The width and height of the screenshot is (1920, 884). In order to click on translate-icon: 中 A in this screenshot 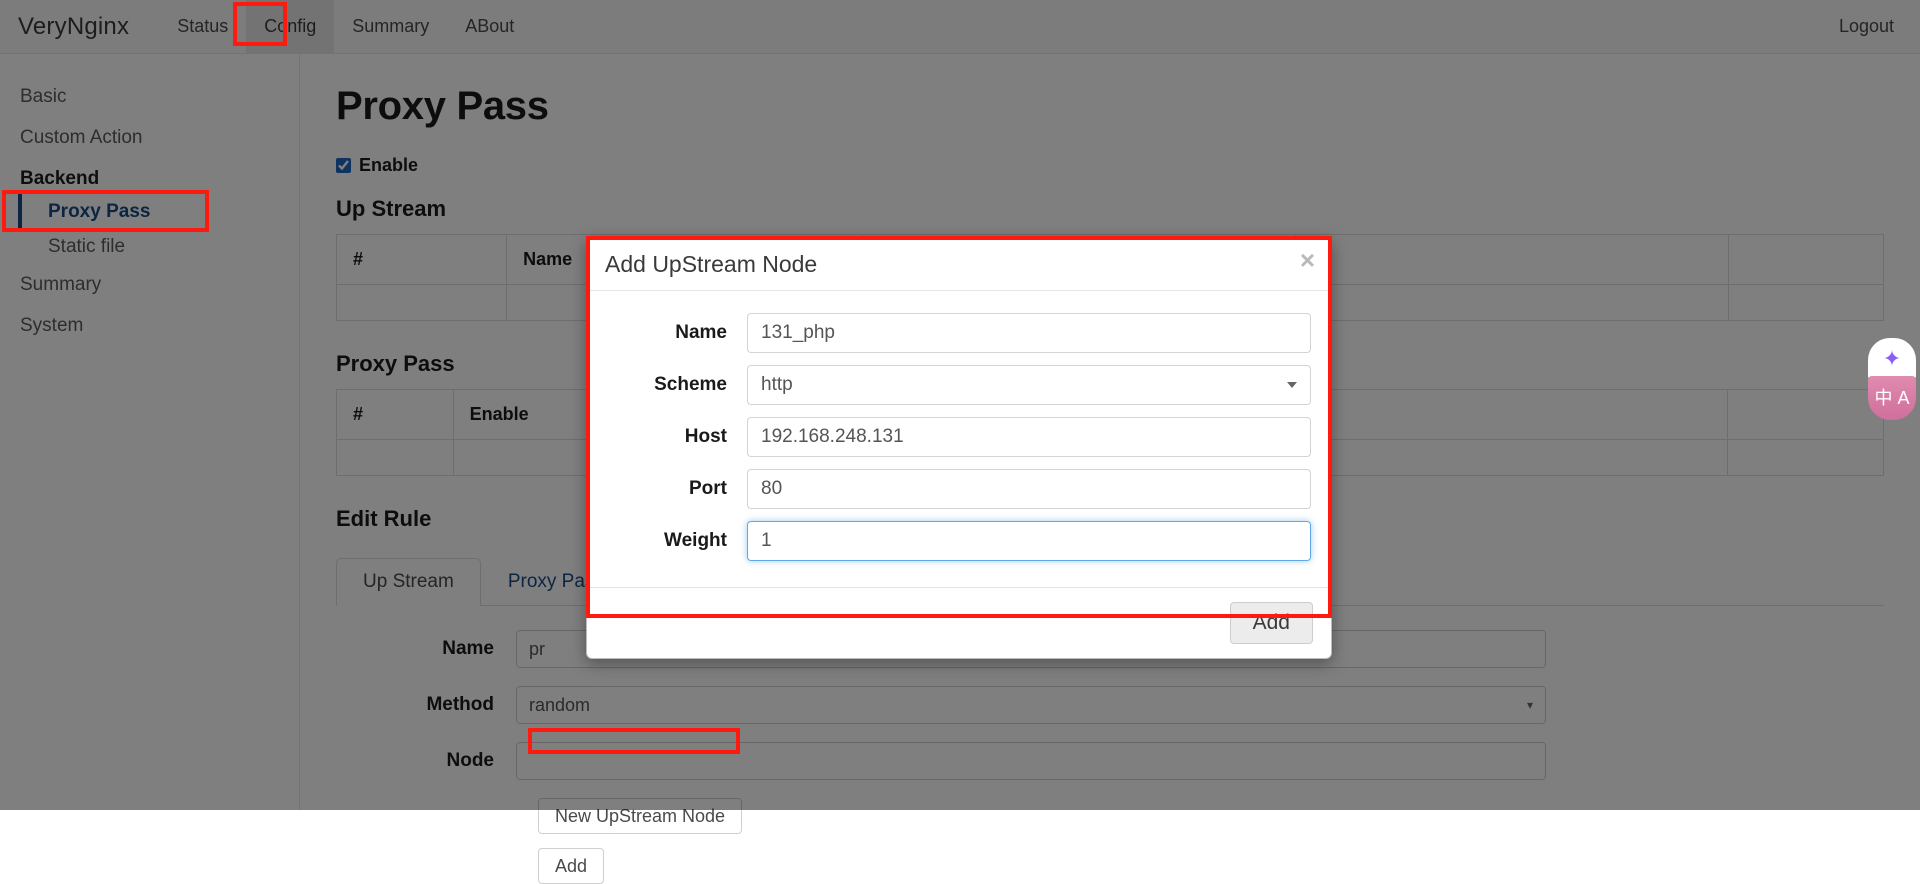, I will do `click(1892, 398)`.